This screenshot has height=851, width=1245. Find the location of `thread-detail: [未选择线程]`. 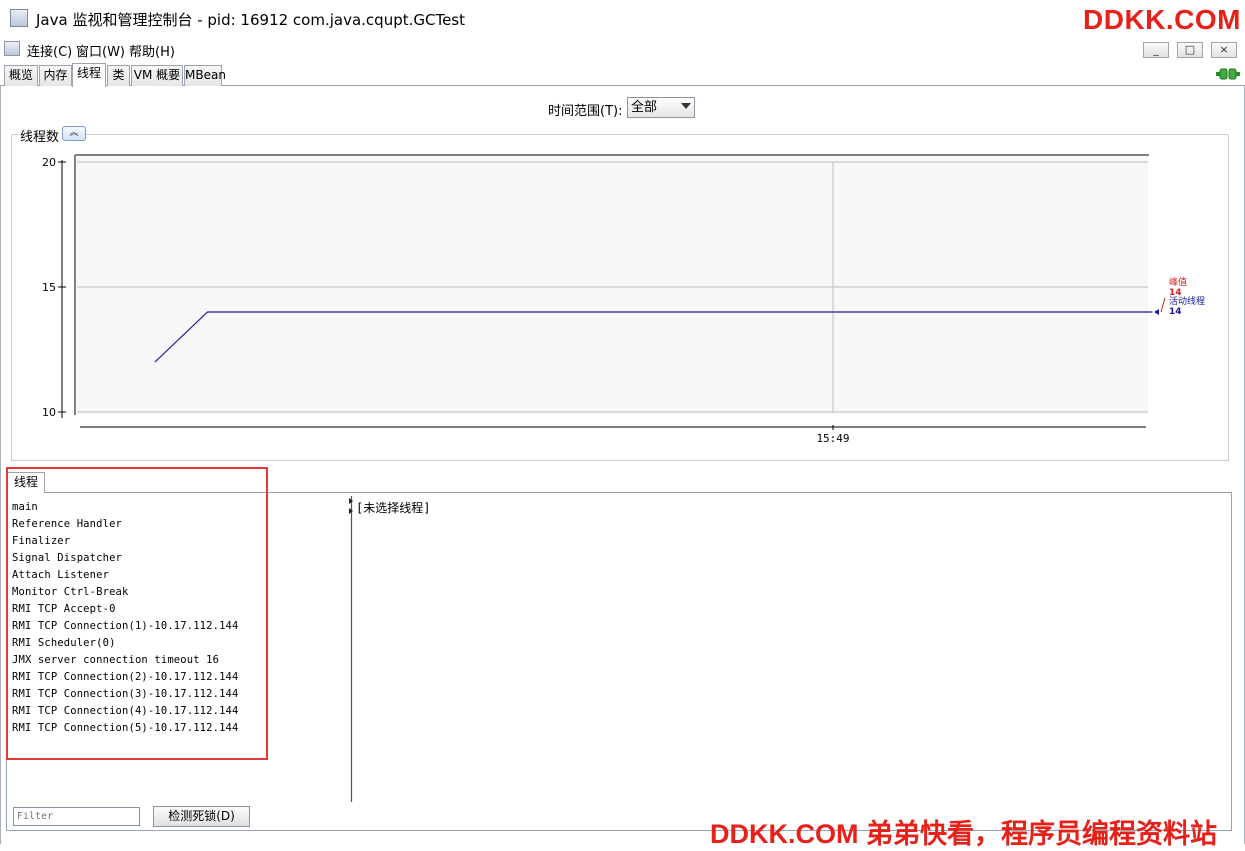

thread-detail: [未选择线程] is located at coordinates (393, 508).